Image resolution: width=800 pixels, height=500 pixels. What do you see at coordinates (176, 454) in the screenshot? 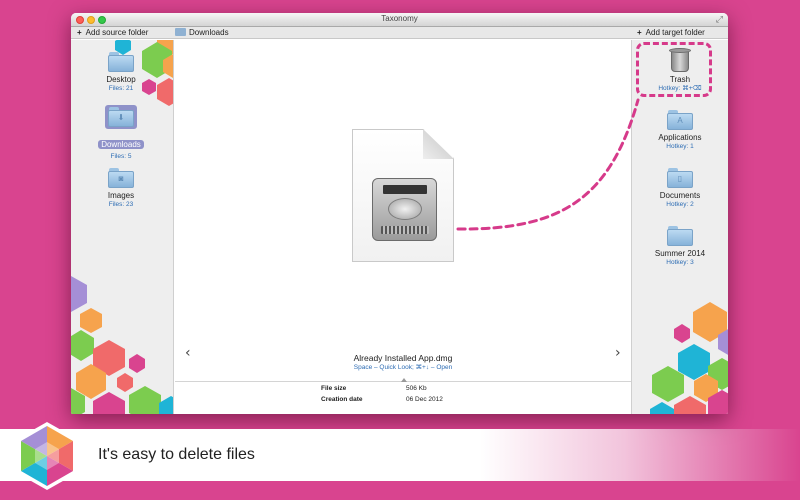
I see `caption-text: It's easy to delete files` at bounding box center [176, 454].